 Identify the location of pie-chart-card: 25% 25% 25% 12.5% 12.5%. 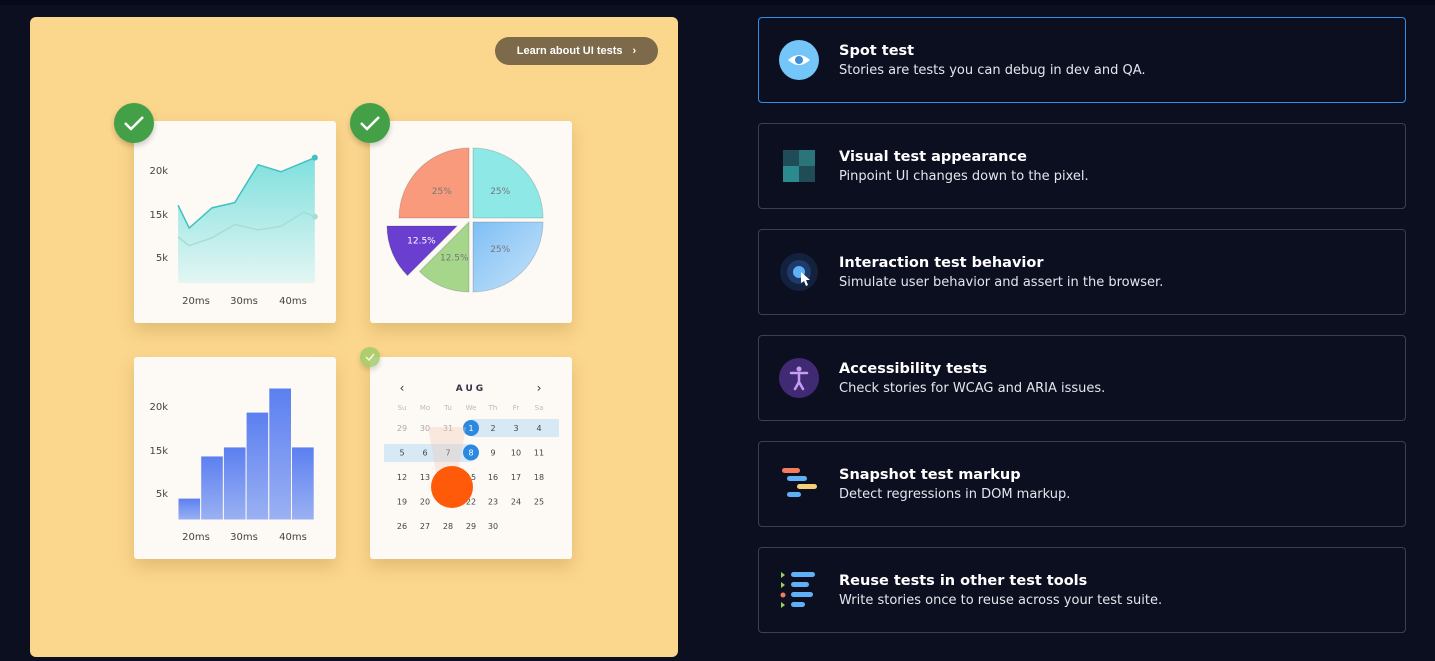
(471, 222).